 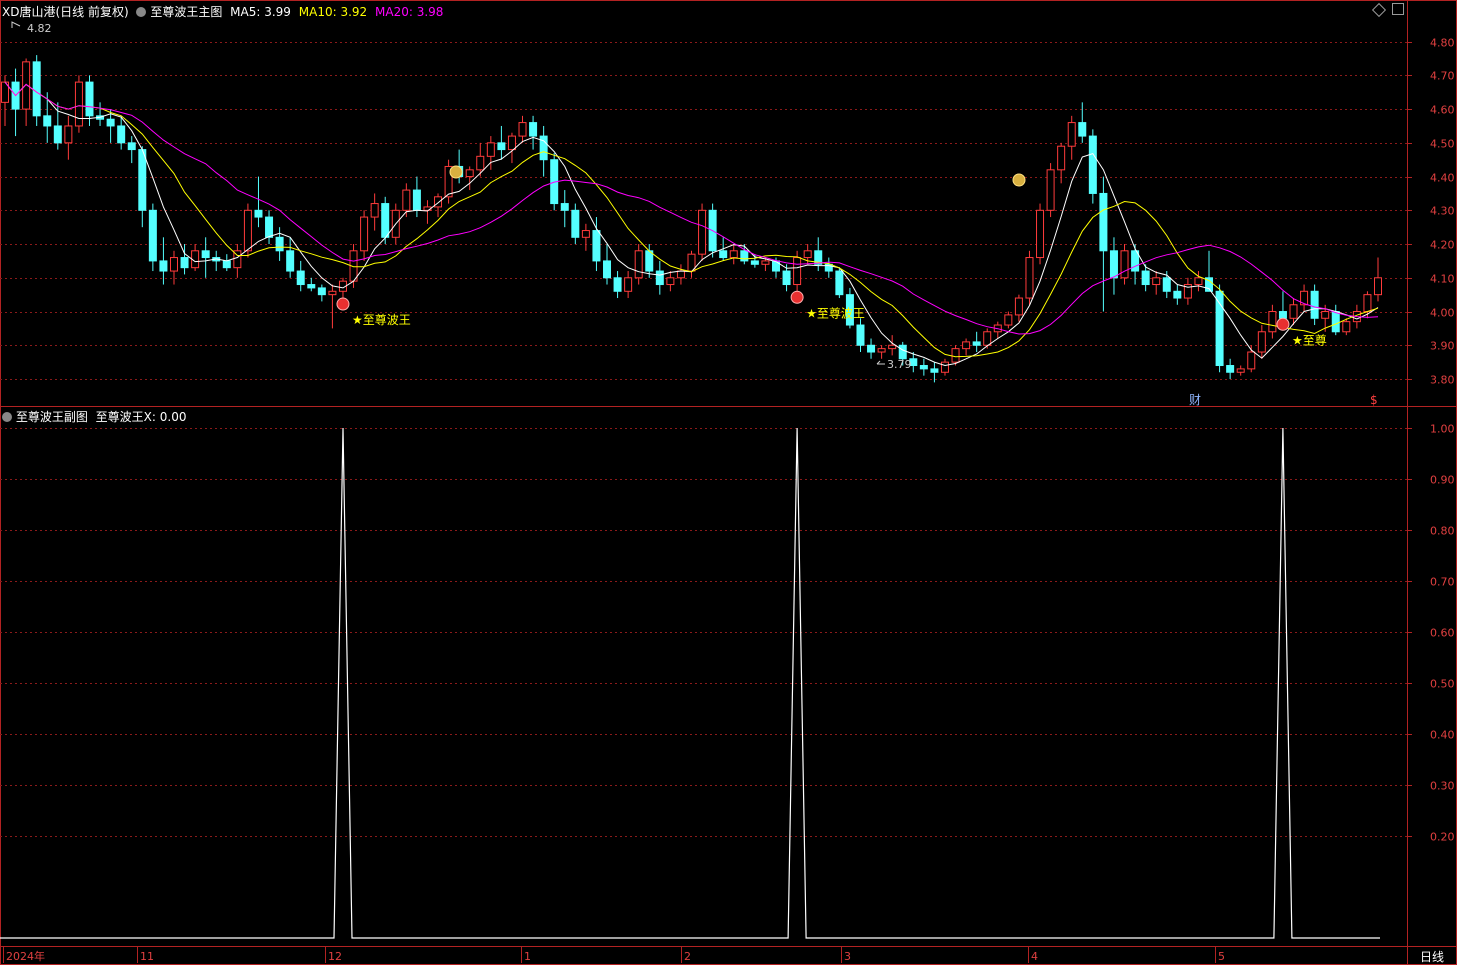 What do you see at coordinates (1442, 43) in the screenshot?
I see `price-axis-label: 4.80` at bounding box center [1442, 43].